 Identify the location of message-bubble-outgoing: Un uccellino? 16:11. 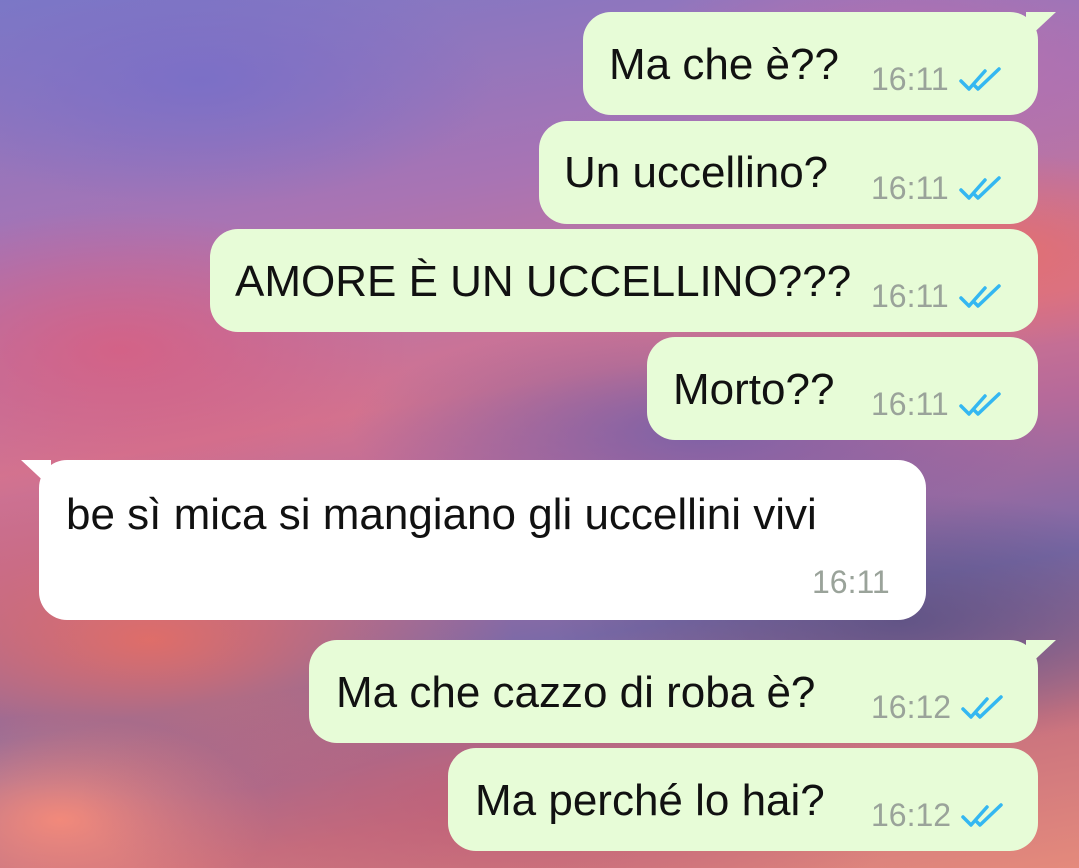
(788, 172).